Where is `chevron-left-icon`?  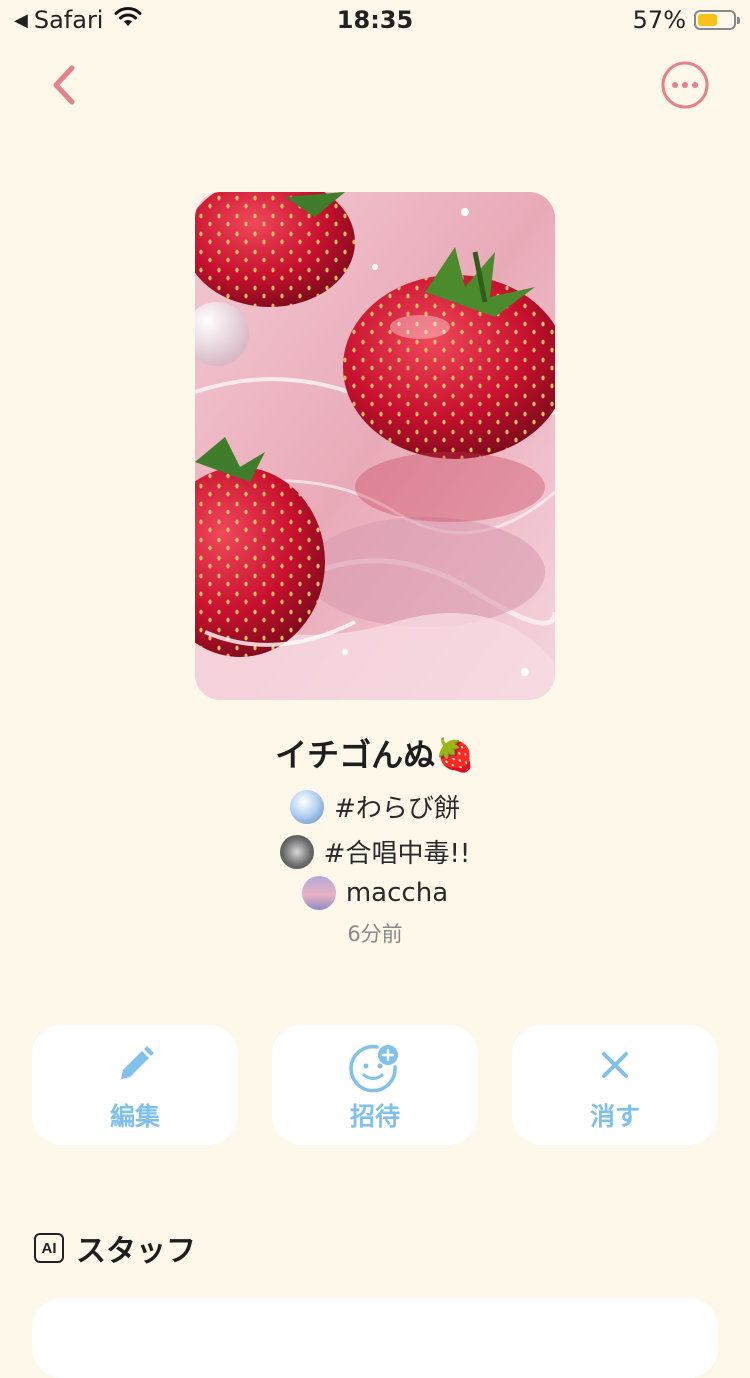
chevron-left-icon is located at coordinates (64, 85).